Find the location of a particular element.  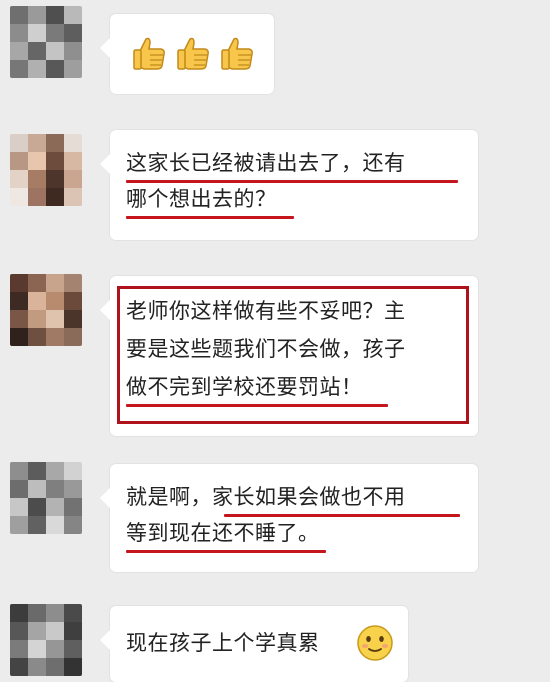

message-bubble: 现在孩子上个学真累 is located at coordinates (254, 644).